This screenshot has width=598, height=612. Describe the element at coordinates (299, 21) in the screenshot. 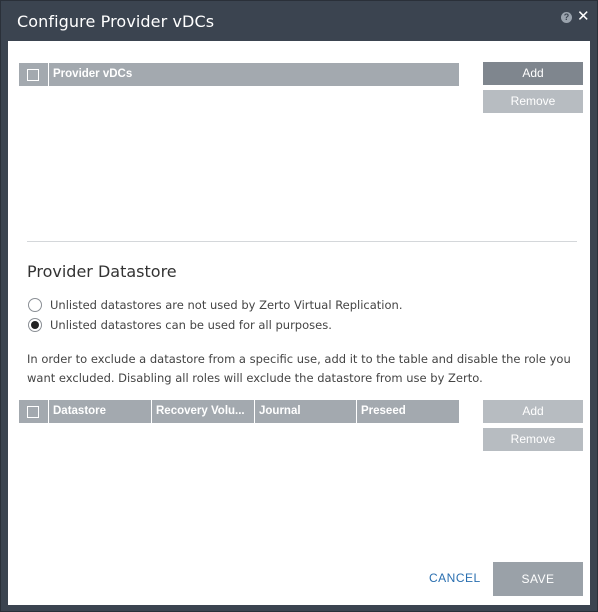

I see `dialog-titlebar: Configure Provider vDCs ? ✕` at that location.